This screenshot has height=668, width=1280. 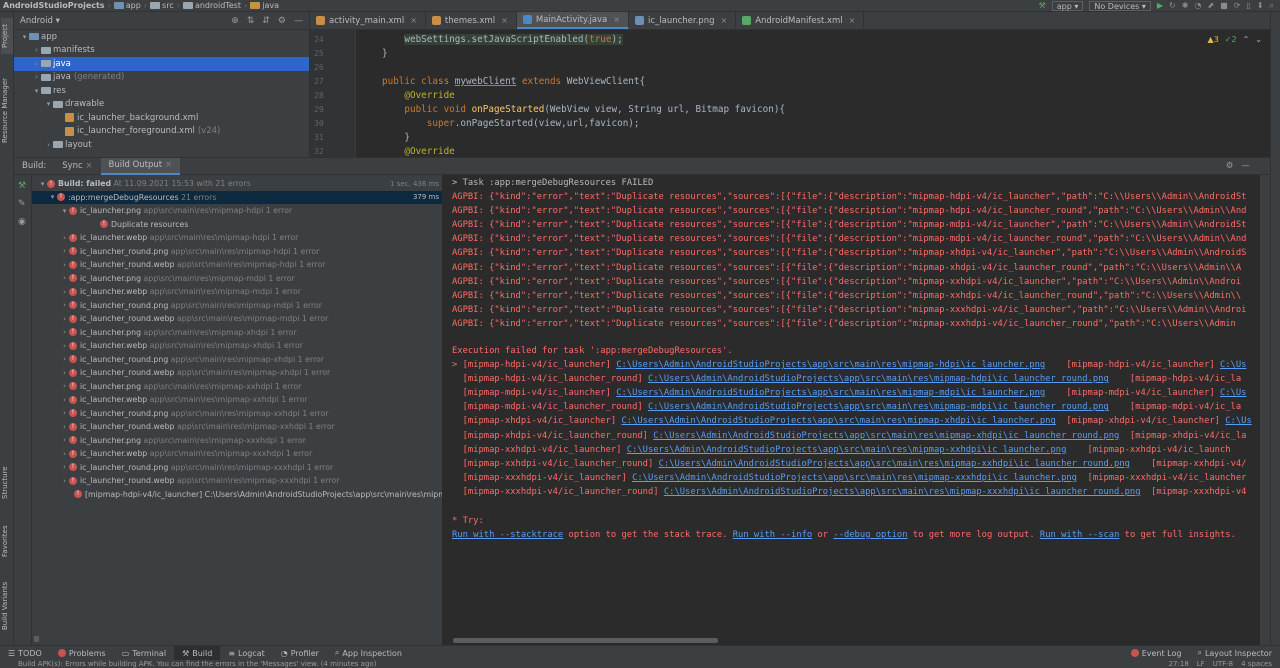 I want to click on tab-event-log: Event Log, so click(x=1156, y=653).